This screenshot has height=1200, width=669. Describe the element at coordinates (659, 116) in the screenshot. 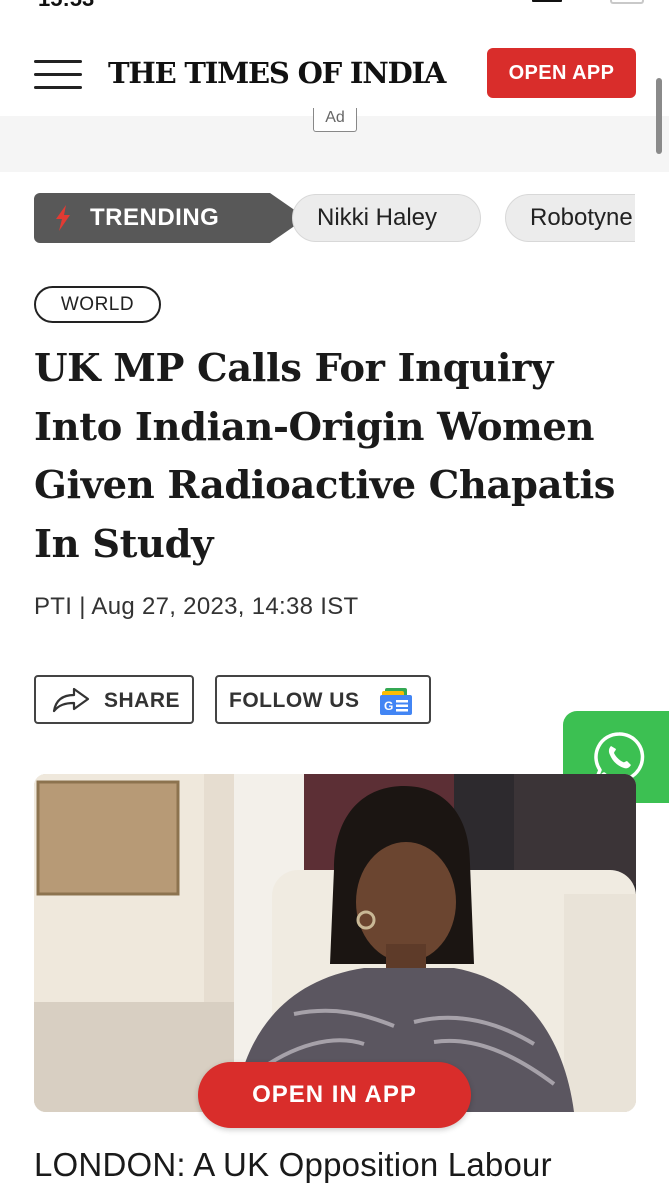

I see `scrollbar` at that location.